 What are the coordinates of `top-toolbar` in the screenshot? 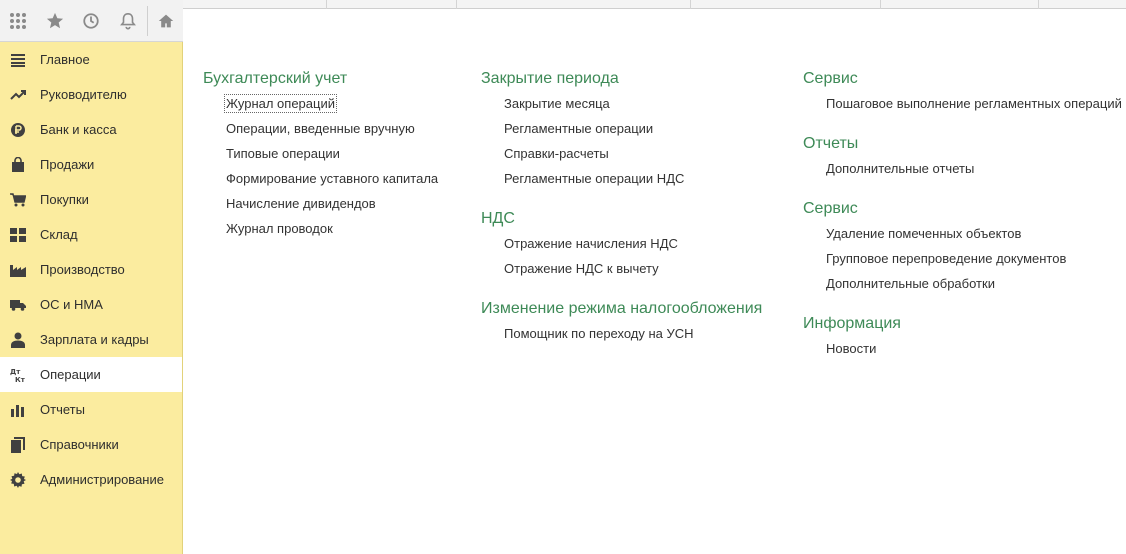 It's located at (91, 21).